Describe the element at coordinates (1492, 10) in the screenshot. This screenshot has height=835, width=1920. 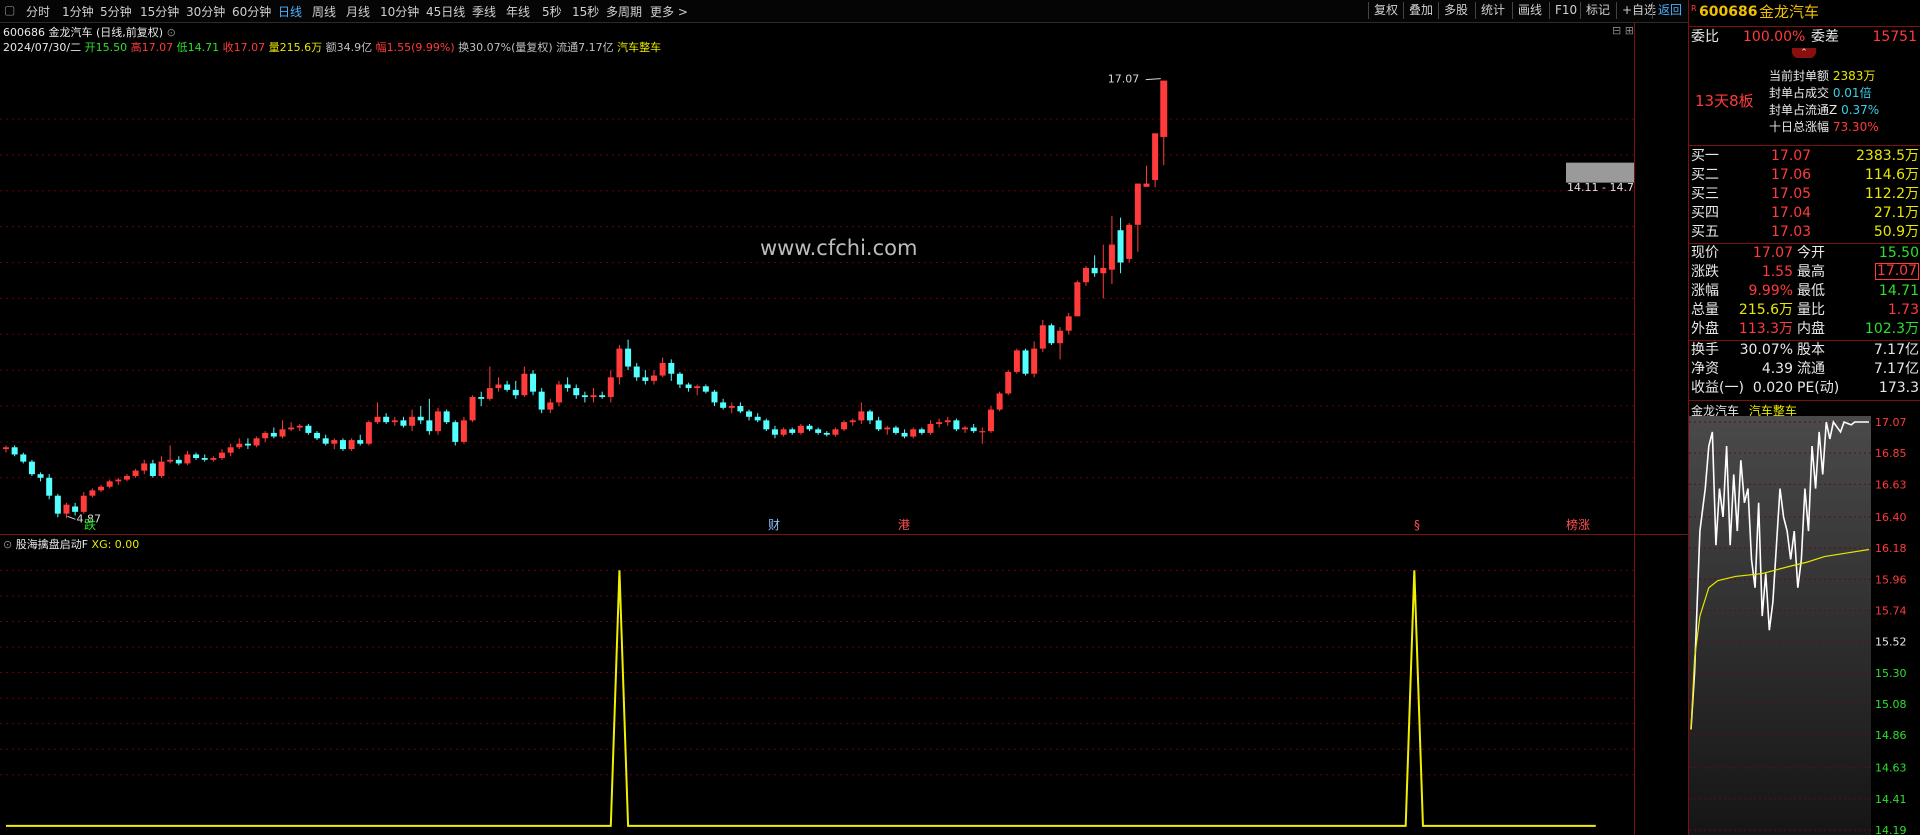
I see `statistics-button: 统计` at that location.